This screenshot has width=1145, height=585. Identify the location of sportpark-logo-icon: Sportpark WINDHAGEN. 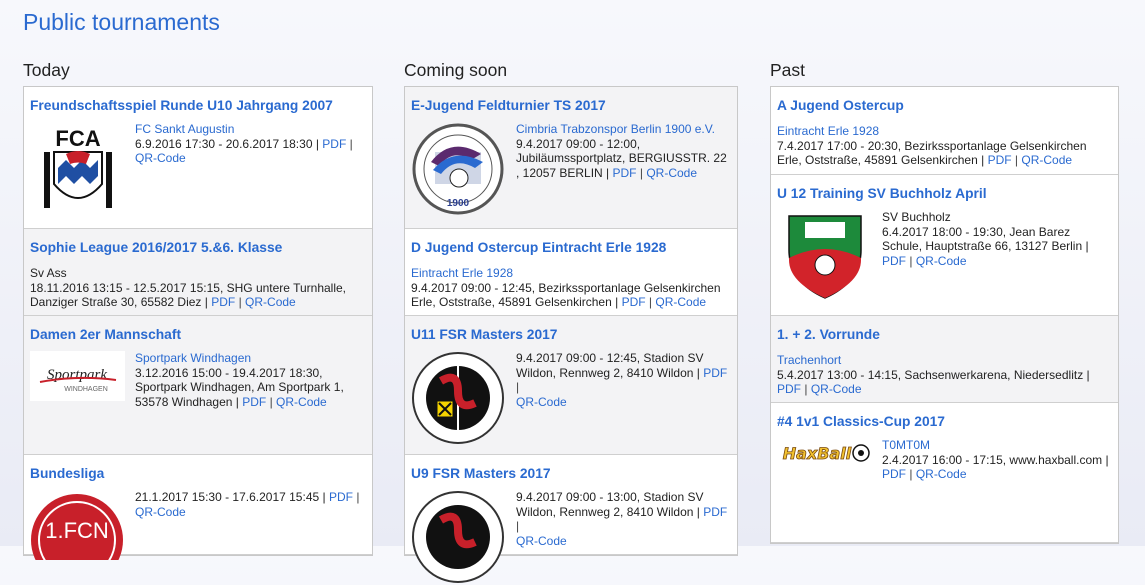
(77, 376).